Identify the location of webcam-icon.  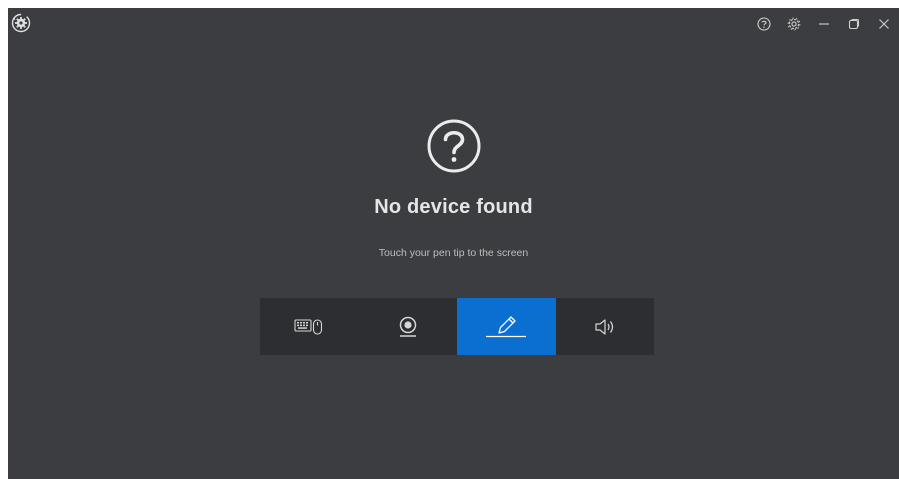
(407, 326).